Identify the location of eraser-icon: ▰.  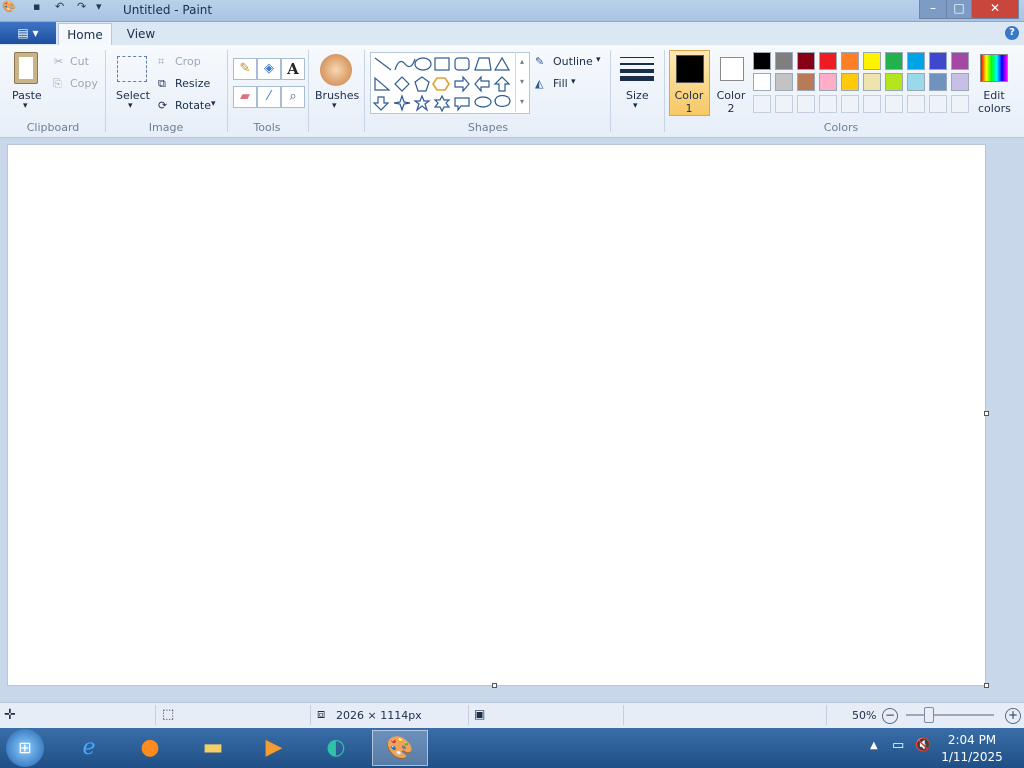
(245, 97).